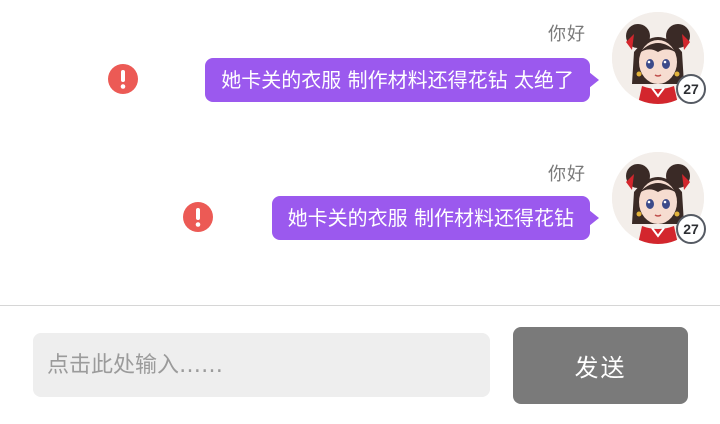 This screenshot has width=720, height=424. What do you see at coordinates (261, 365) in the screenshot?
I see `message-input` at bounding box center [261, 365].